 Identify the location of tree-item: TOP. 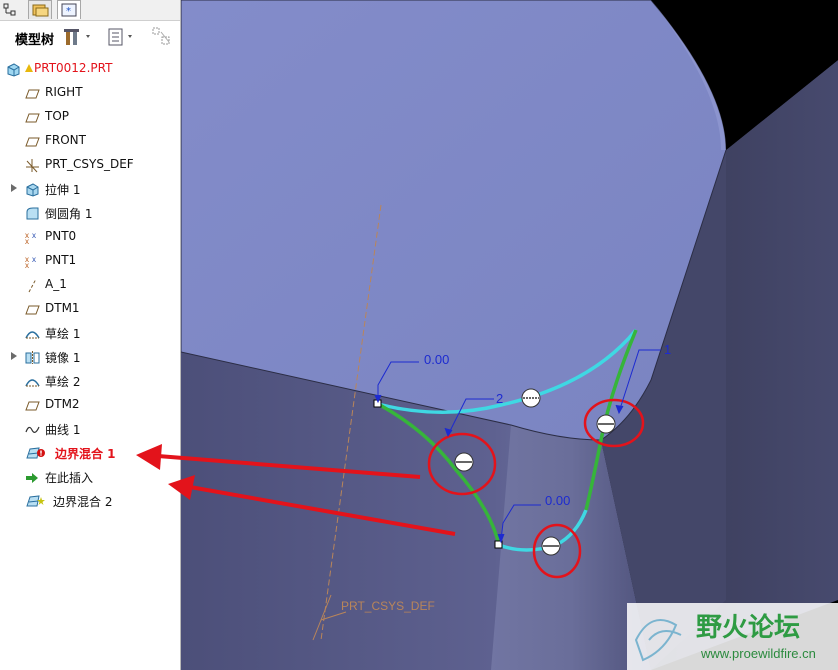
(90, 117).